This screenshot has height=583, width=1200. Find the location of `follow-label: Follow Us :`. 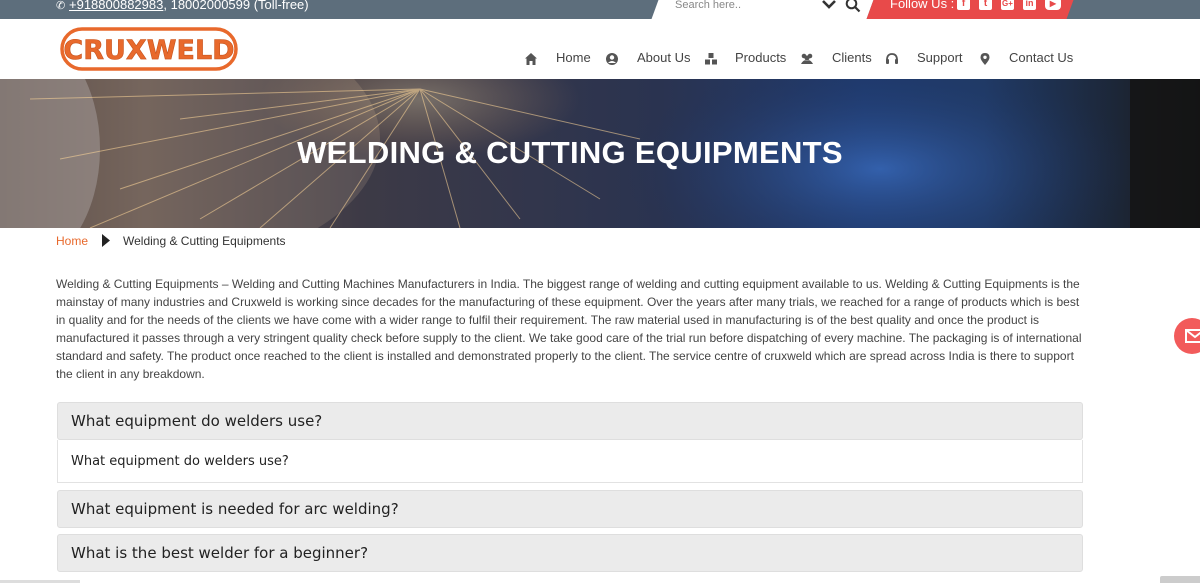

follow-label: Follow Us : is located at coordinates (922, 5).